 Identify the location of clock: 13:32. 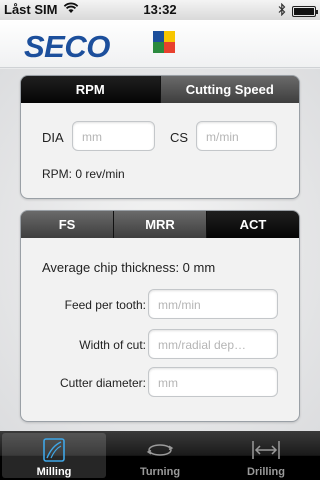
(160, 9).